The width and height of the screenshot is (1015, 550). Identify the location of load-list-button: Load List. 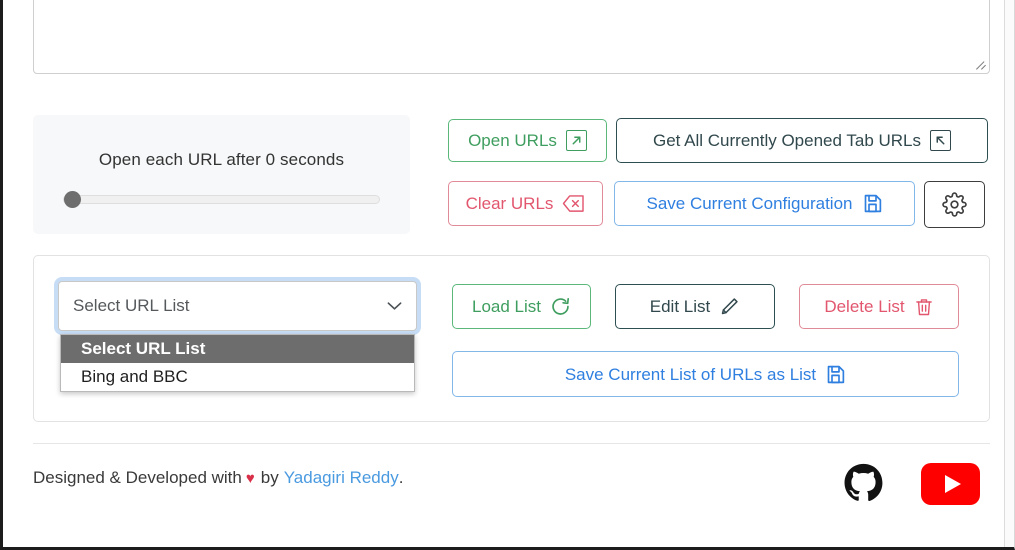
(521, 306).